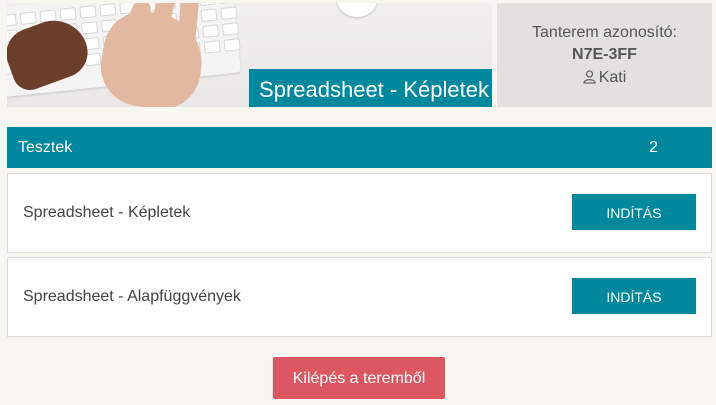  Describe the element at coordinates (107, 212) in the screenshot. I see `test-name: Spreadsheet - Képletek` at that location.